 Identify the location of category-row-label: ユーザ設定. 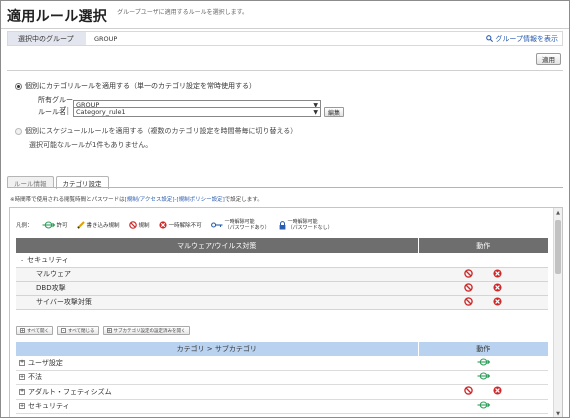
(45, 362).